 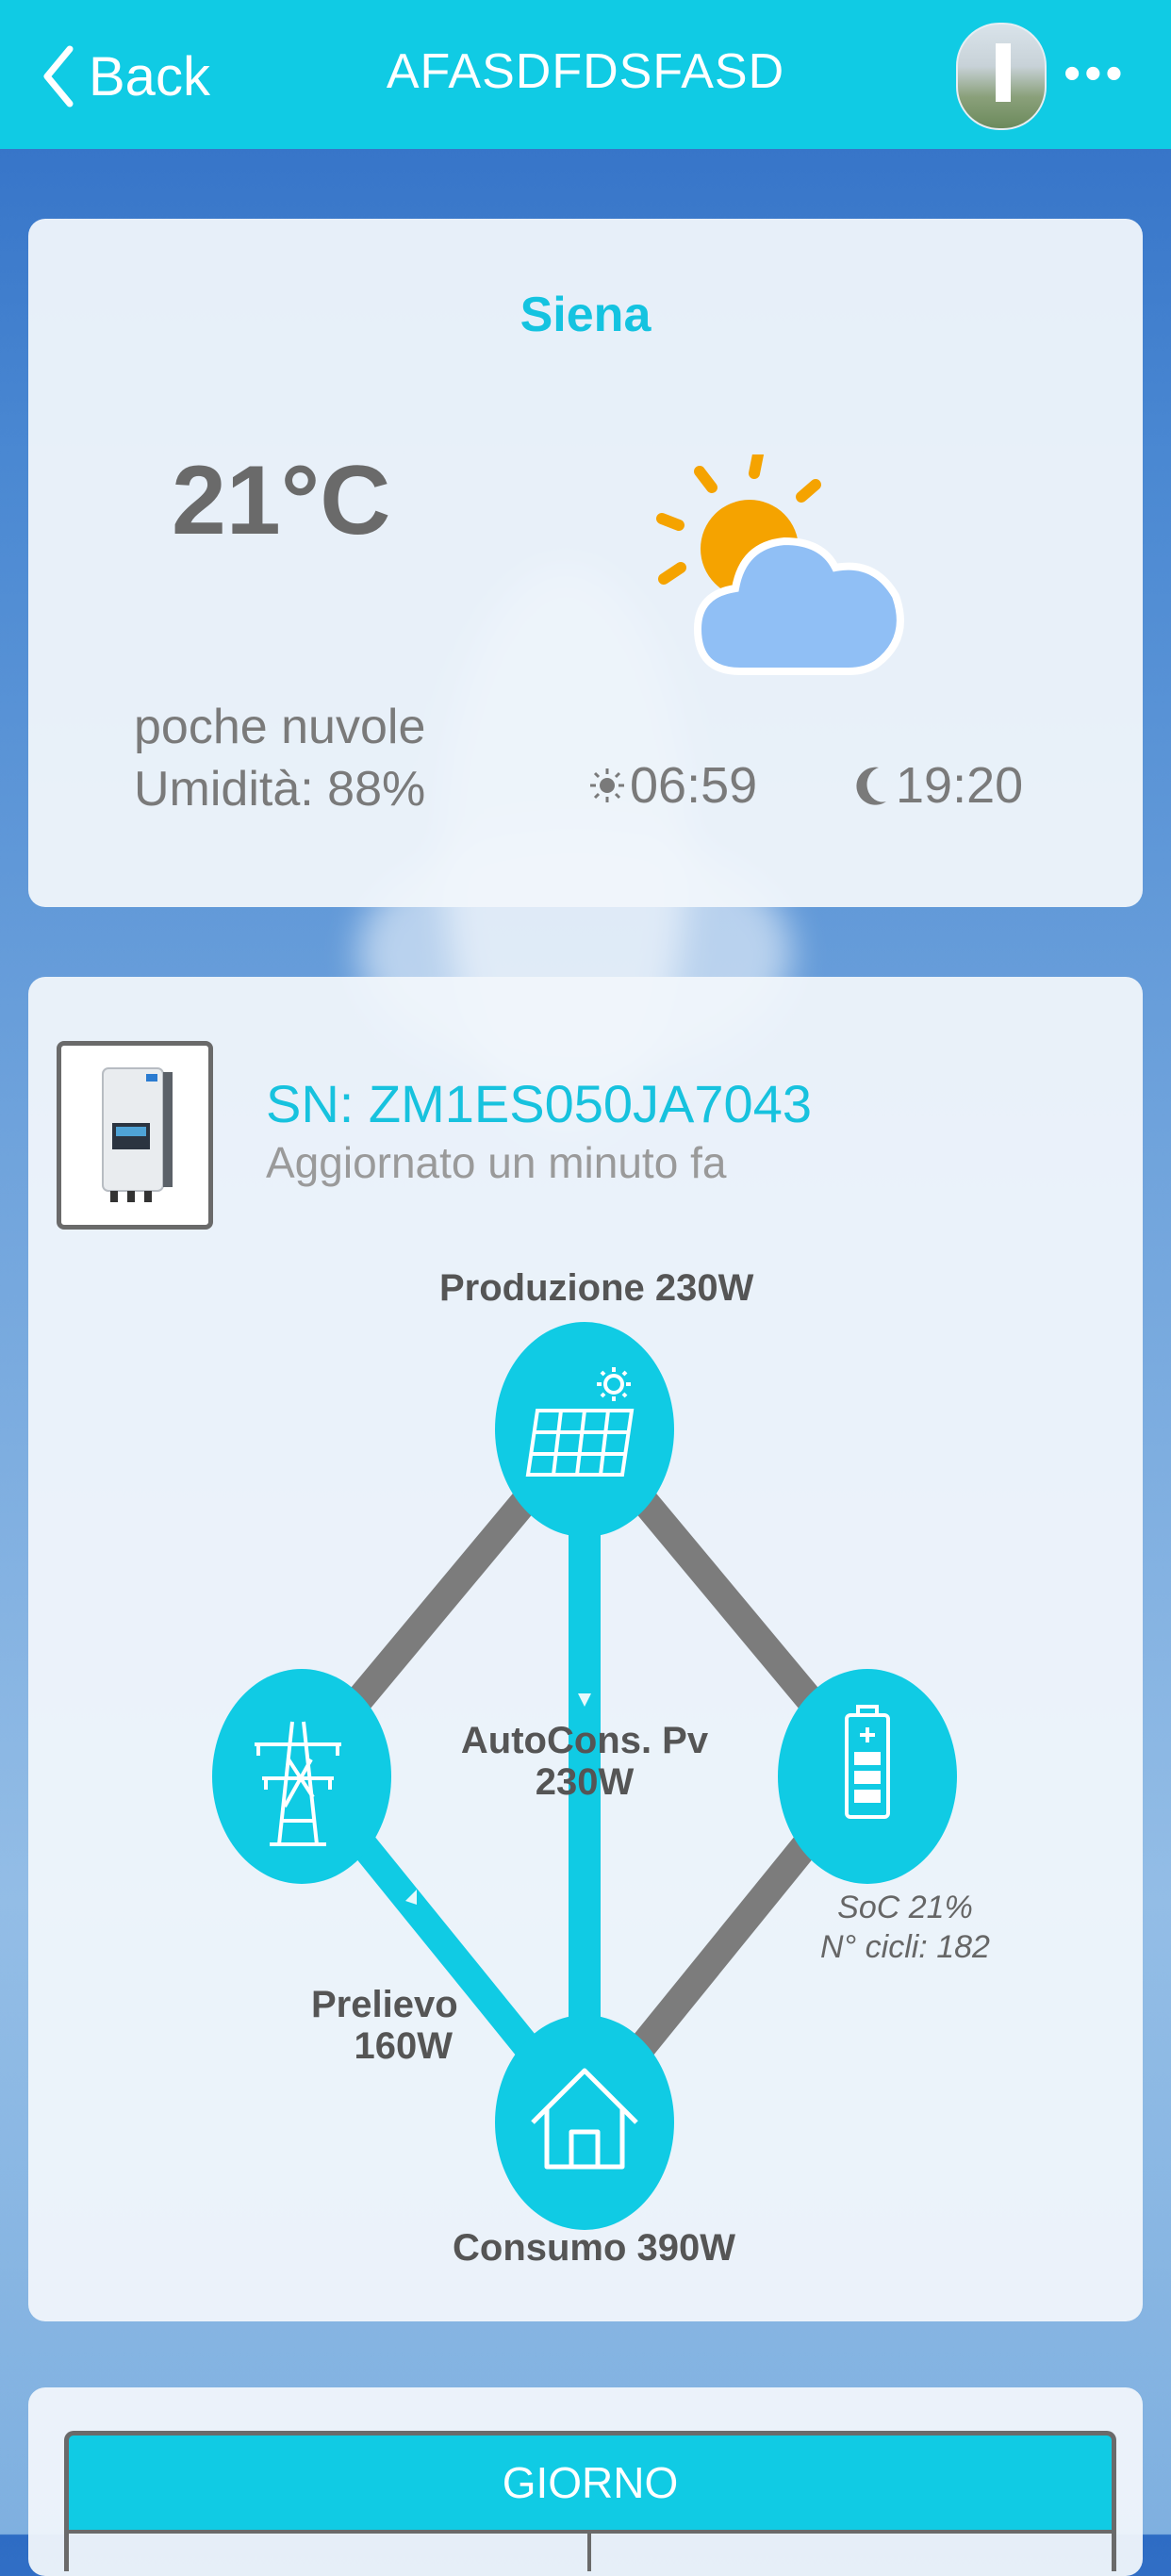 I want to click on temperature: 21°C, so click(x=281, y=500).